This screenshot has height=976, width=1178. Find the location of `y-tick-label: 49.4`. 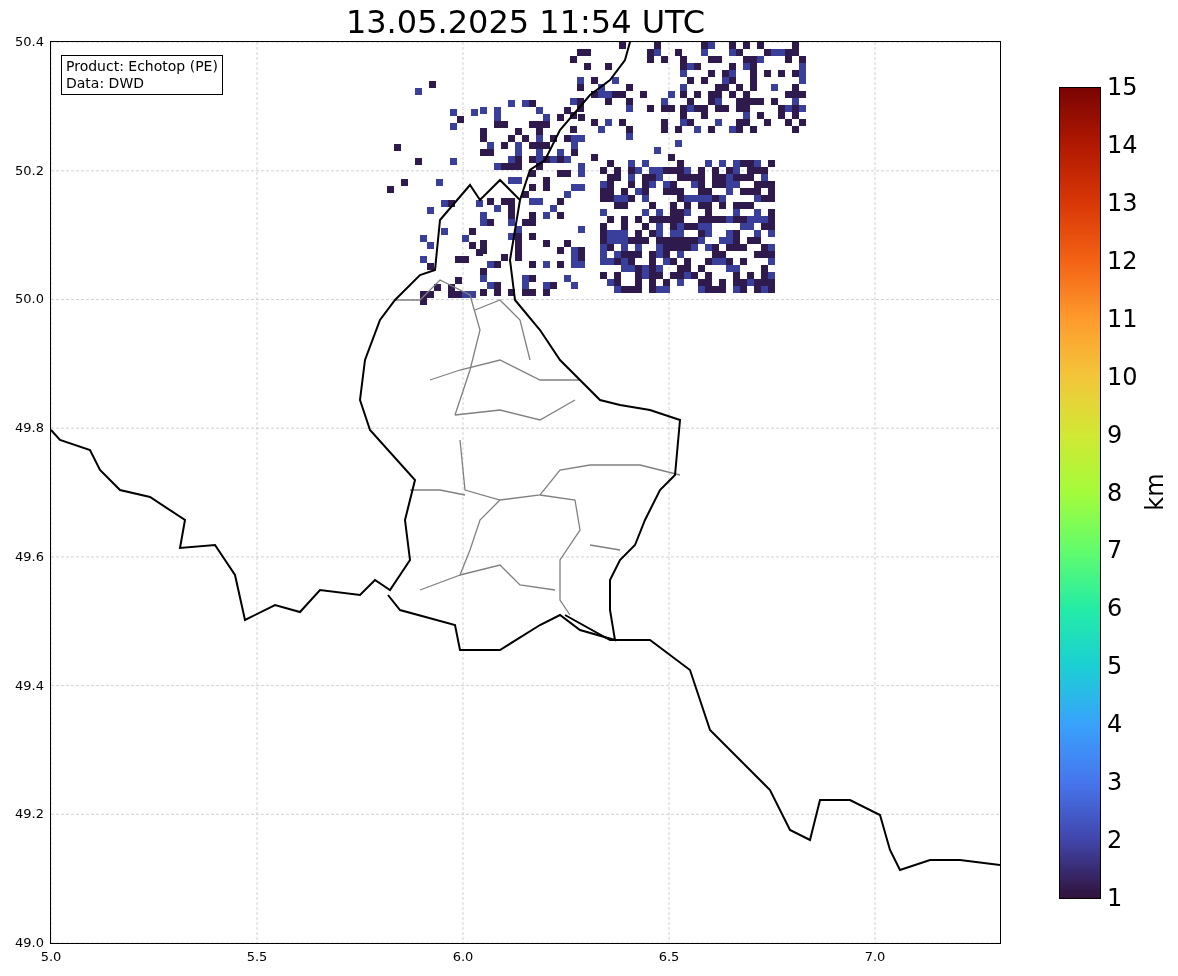

y-tick-label: 49.4 is located at coordinates (29, 685).